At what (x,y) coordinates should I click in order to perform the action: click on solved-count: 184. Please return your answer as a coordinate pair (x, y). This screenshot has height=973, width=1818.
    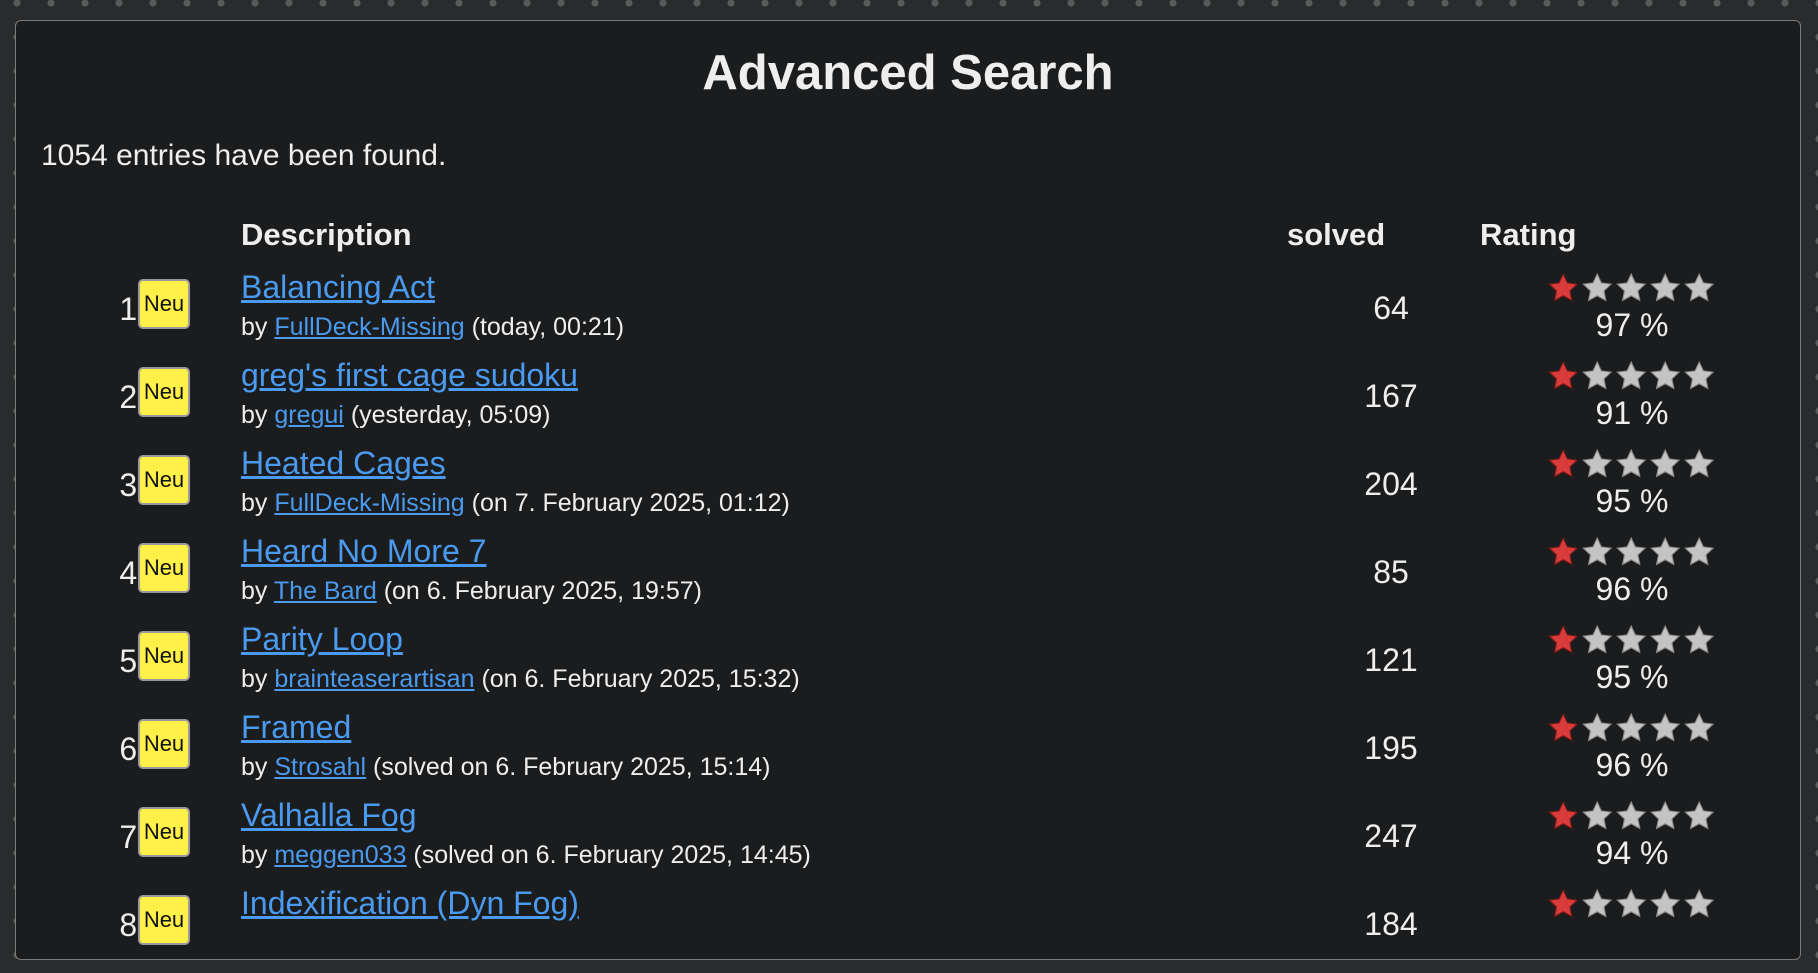
    Looking at the image, I should click on (1391, 924).